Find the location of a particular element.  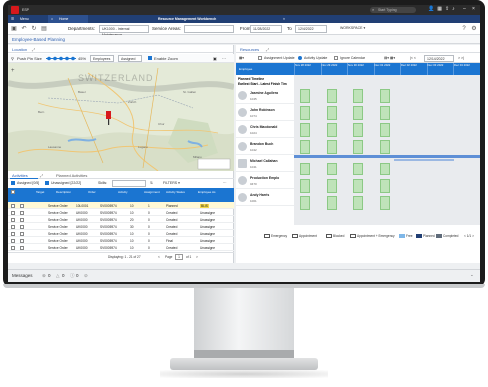

help-icon: ? is located at coordinates (464, 29).